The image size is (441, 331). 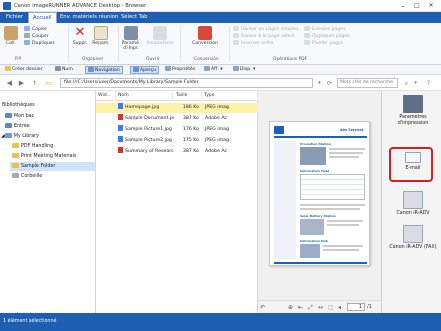 What do you see at coordinates (11, 36) in the screenshot?
I see `paste-button: Coll.` at bounding box center [11, 36].